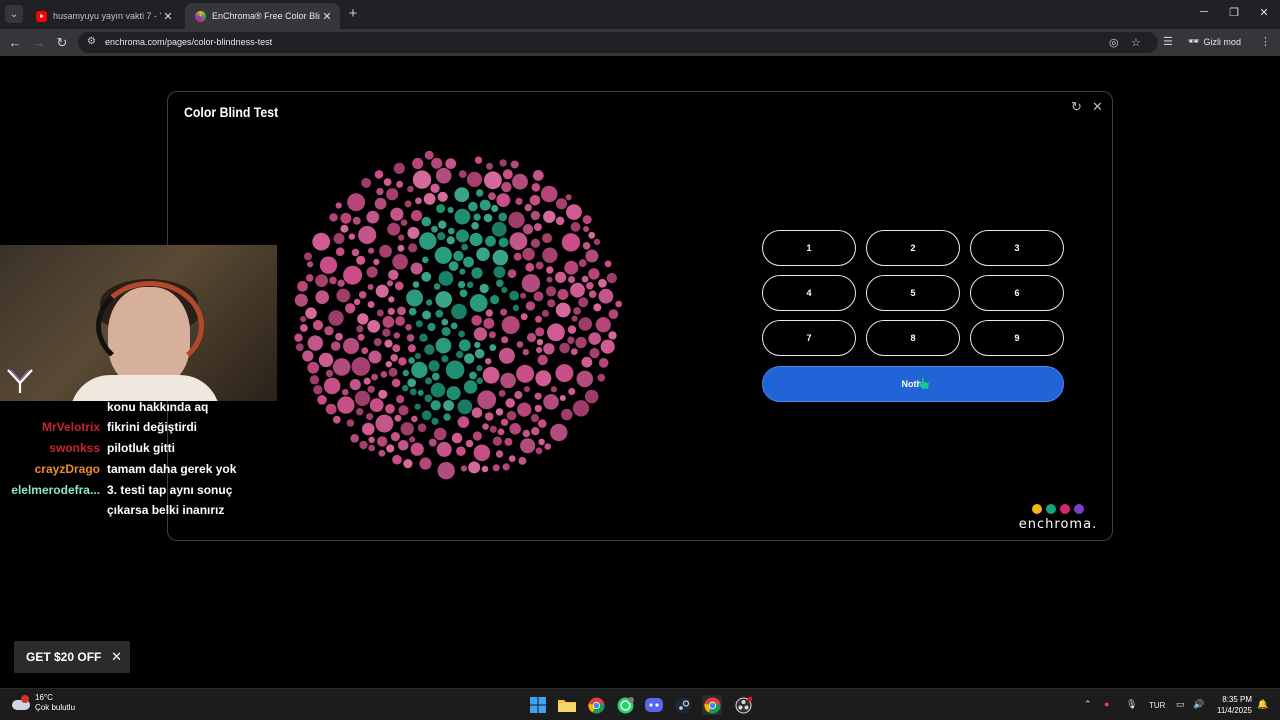  What do you see at coordinates (654, 705) in the screenshot?
I see `discord-icon` at bounding box center [654, 705].